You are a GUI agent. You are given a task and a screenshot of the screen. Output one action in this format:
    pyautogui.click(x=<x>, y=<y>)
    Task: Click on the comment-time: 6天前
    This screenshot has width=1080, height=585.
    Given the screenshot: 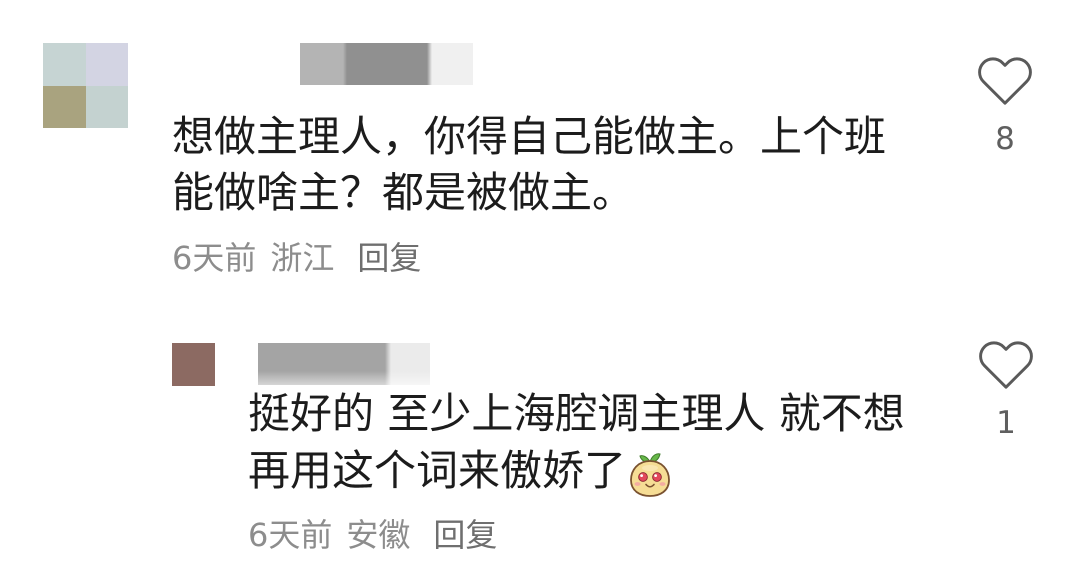 What is the action you would take?
    pyautogui.click(x=214, y=258)
    